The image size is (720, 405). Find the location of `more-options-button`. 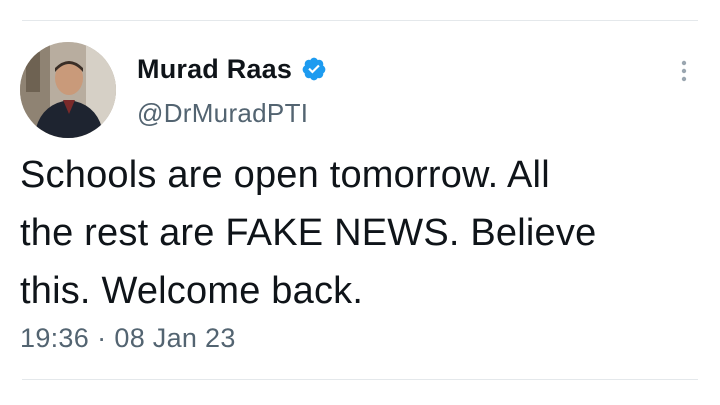

more-options-button is located at coordinates (684, 71).